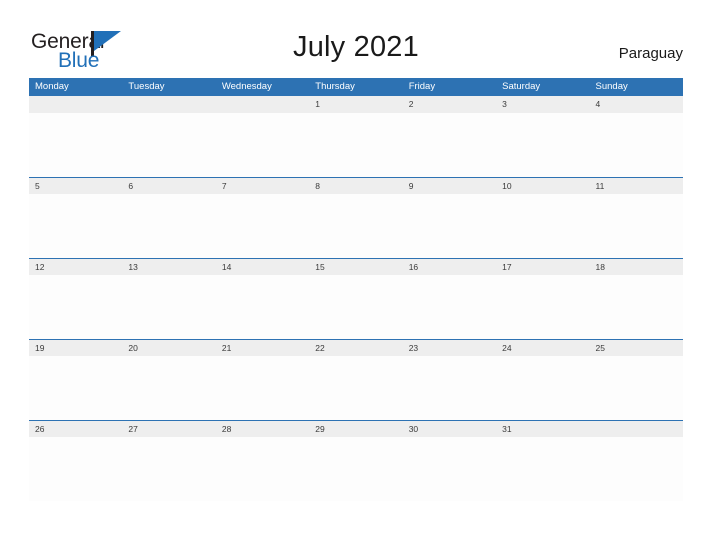 This screenshot has height=550, width=712. Describe the element at coordinates (168, 429) in the screenshot. I see `day-cell: 27` at that location.